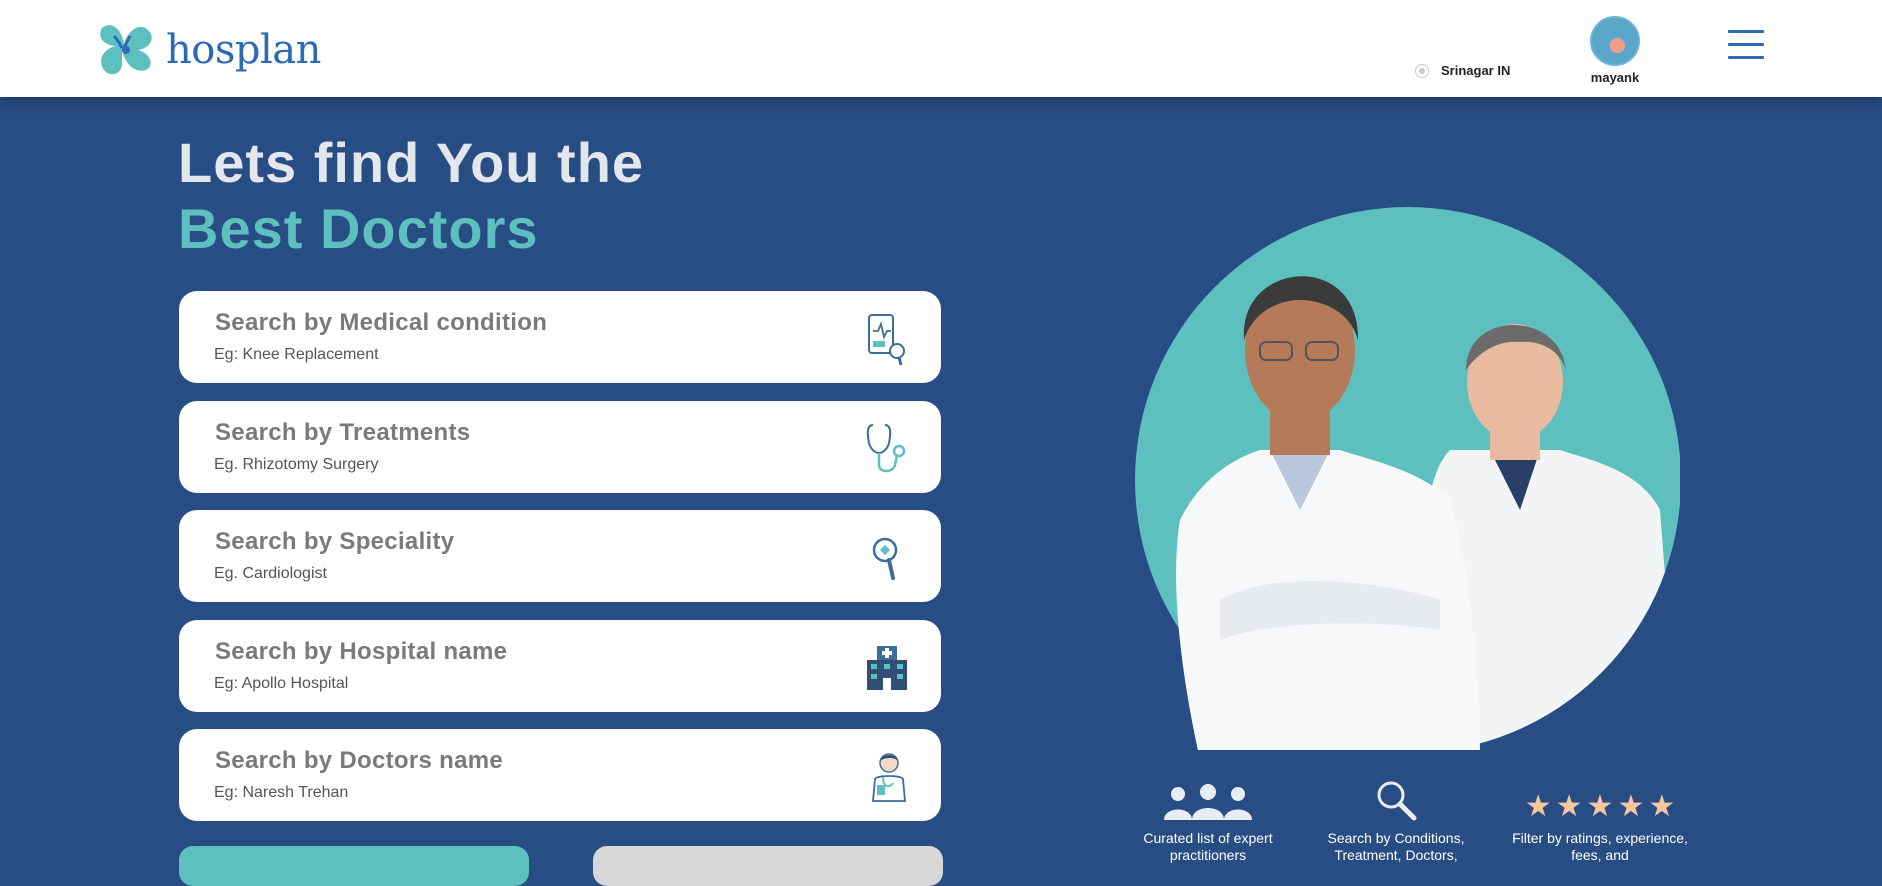 This screenshot has height=886, width=1882. I want to click on find-doctors-button, so click(354, 866).